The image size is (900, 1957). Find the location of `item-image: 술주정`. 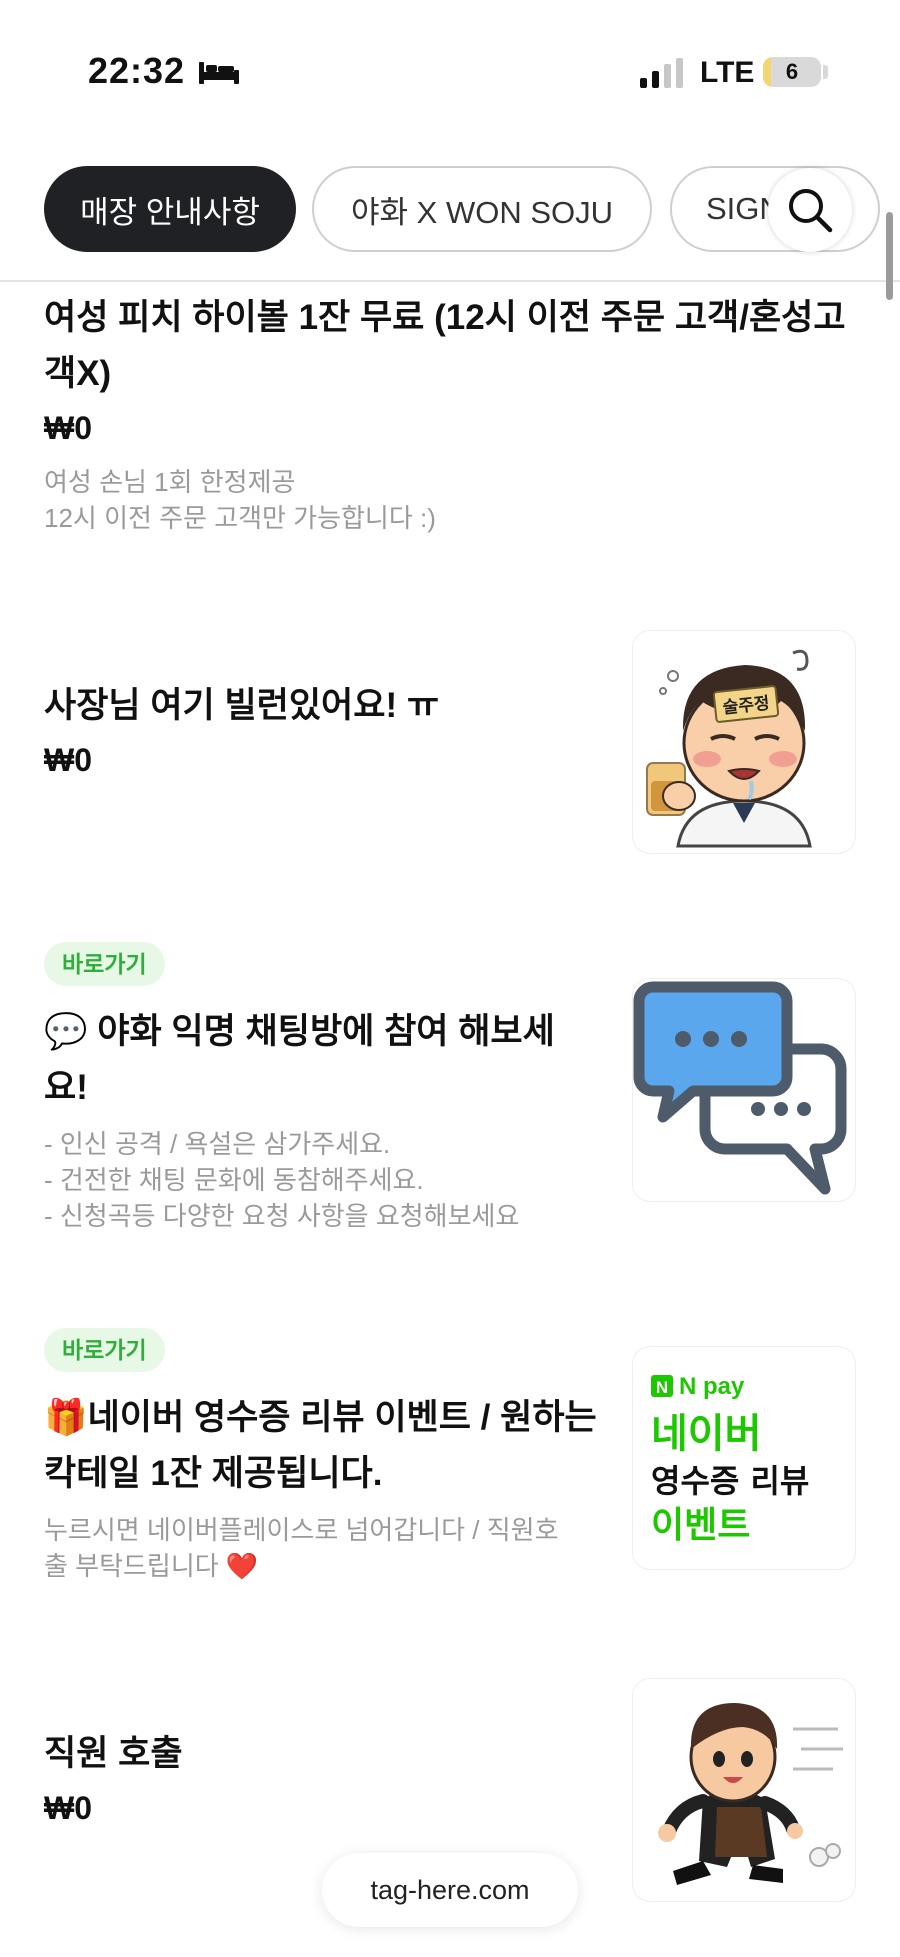

item-image: 술주정 is located at coordinates (744, 742).